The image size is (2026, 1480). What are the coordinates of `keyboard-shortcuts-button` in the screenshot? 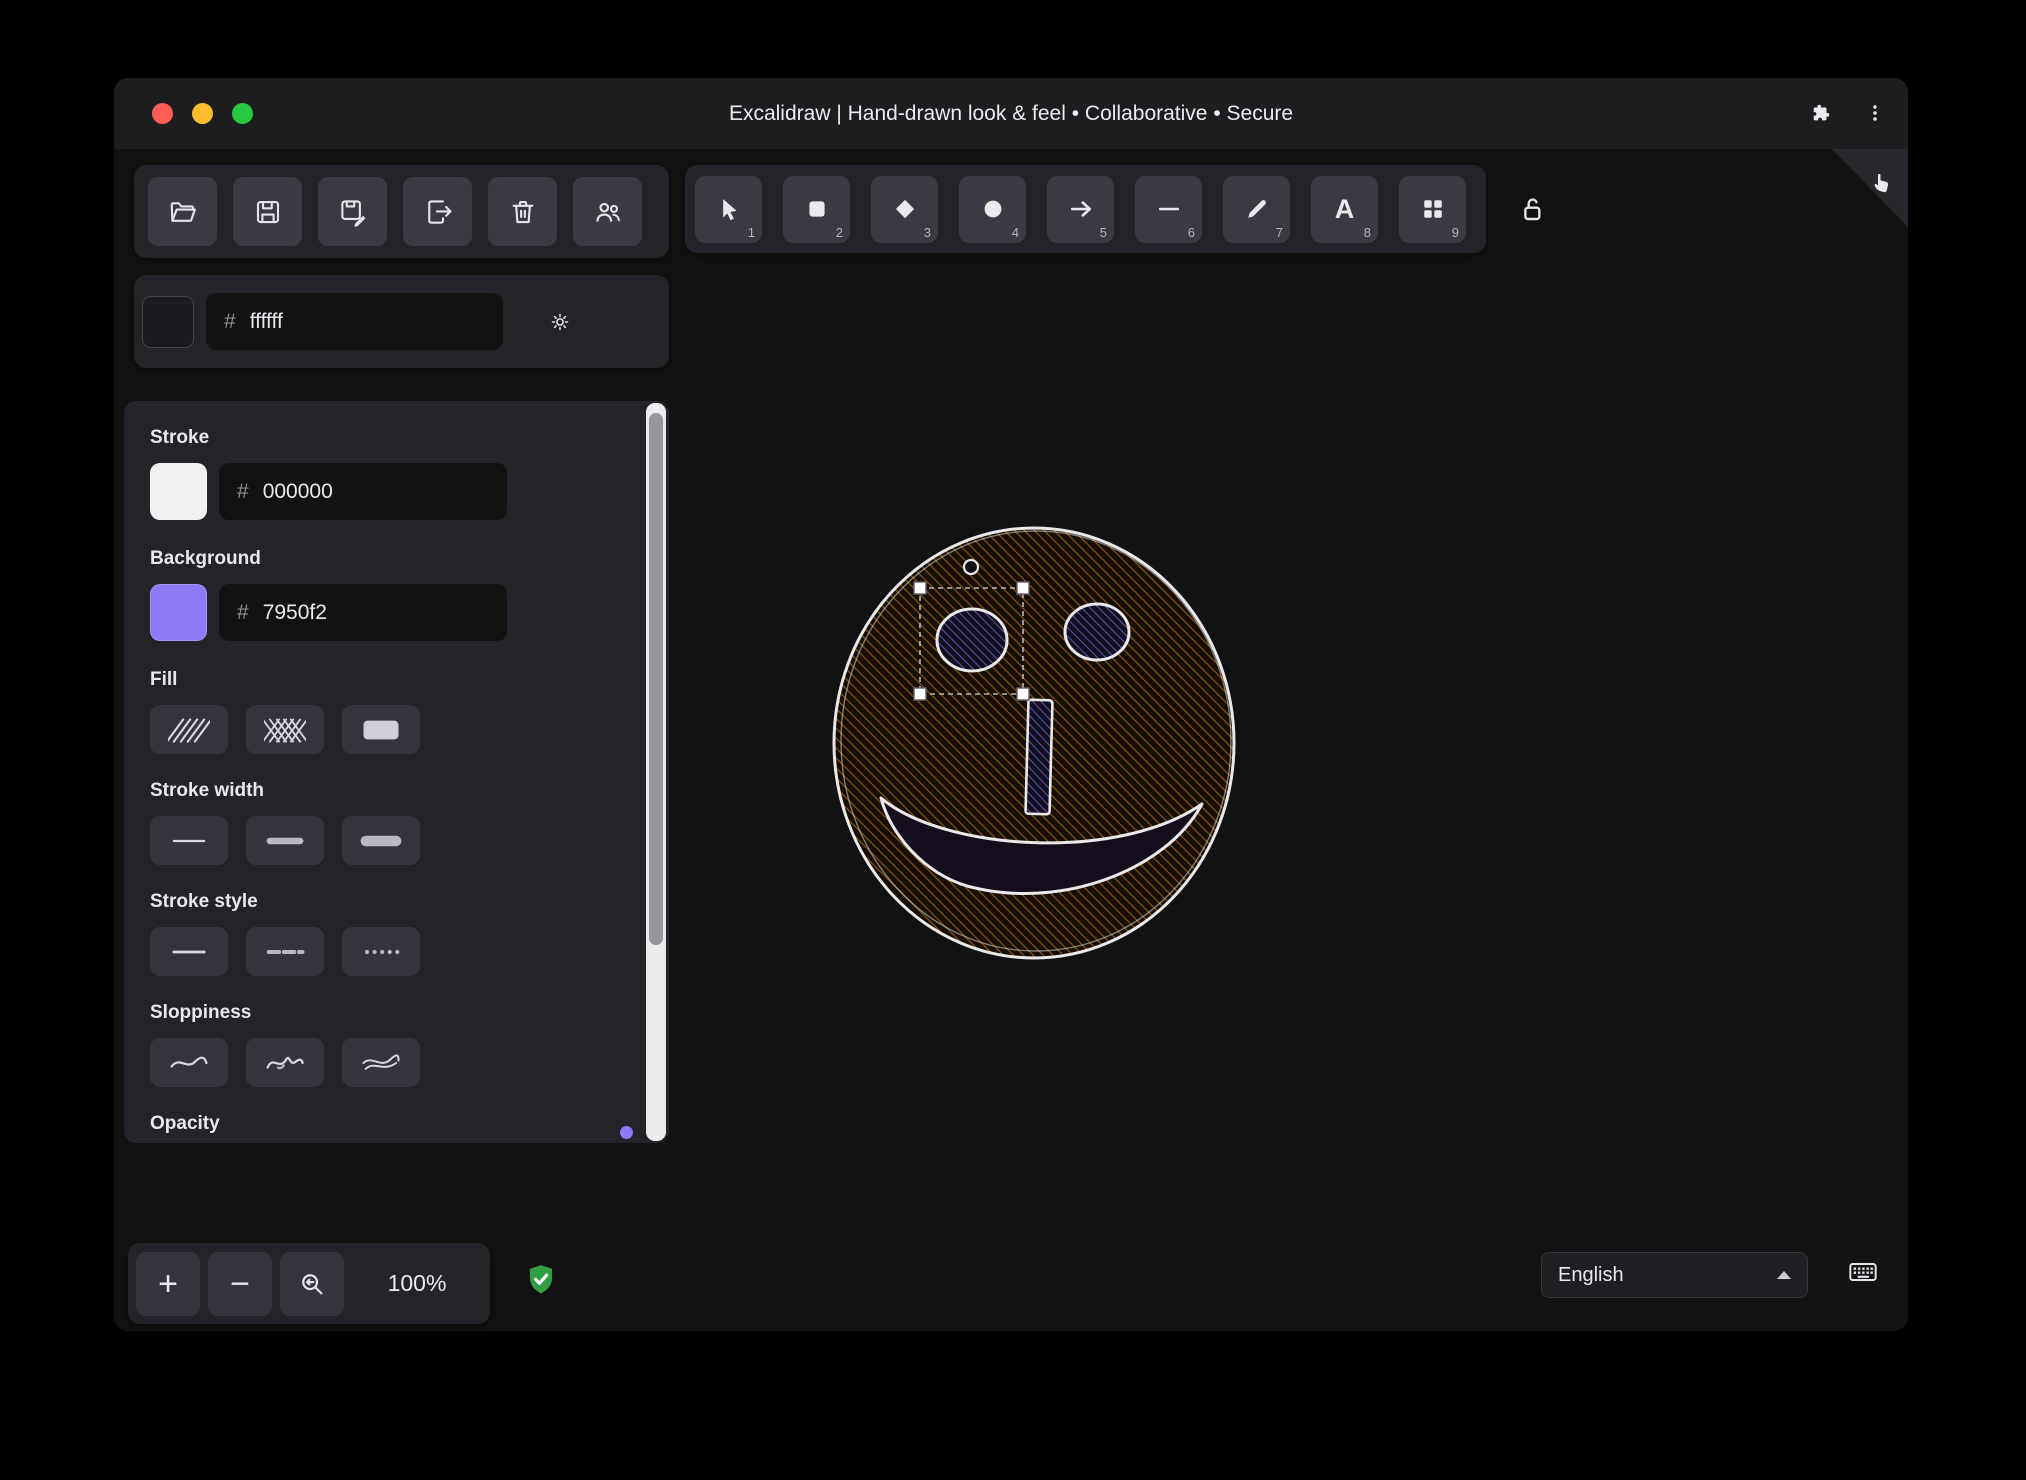 It's located at (1863, 1273).